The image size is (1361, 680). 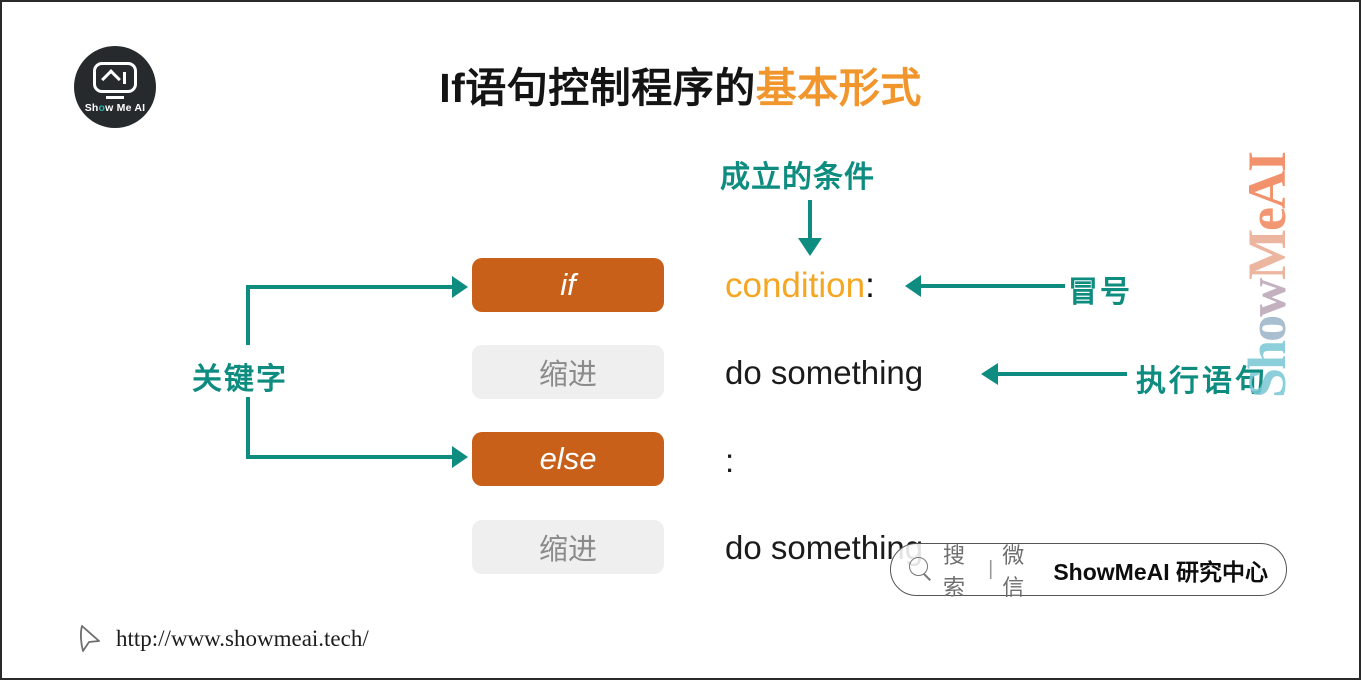 What do you see at coordinates (1062, 374) in the screenshot?
I see `exec-annotation-line` at bounding box center [1062, 374].